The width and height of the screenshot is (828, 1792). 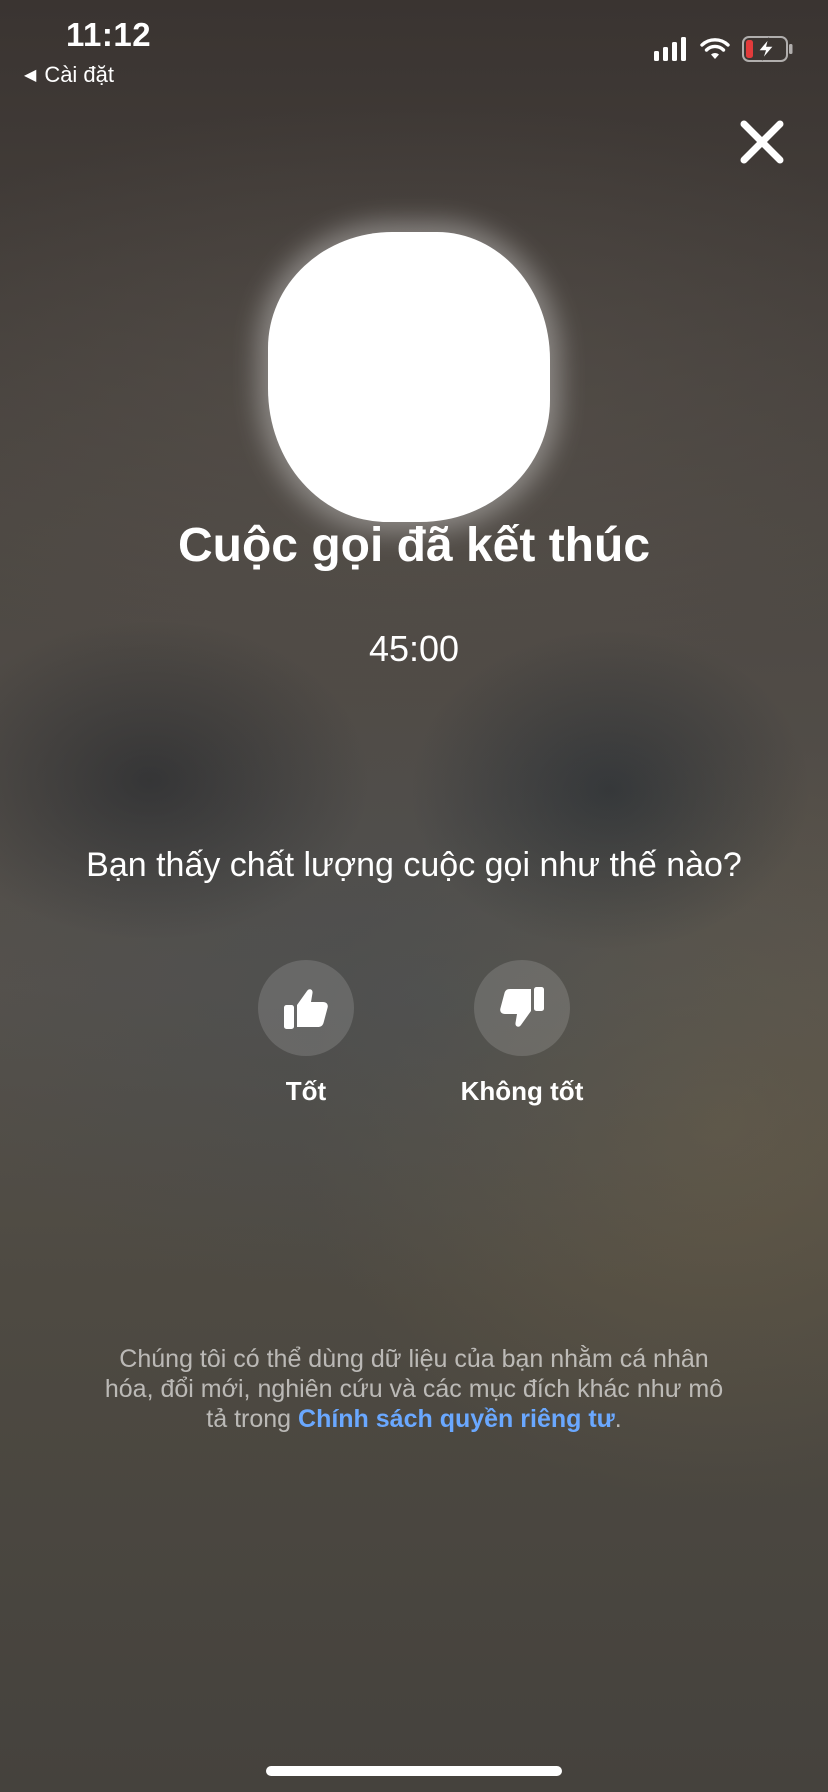 I want to click on status-icons, so click(x=724, y=49).